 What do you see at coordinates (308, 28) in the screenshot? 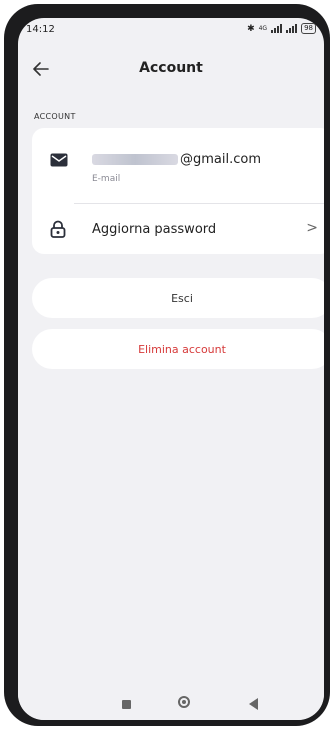
I see `battery-icon: 98` at bounding box center [308, 28].